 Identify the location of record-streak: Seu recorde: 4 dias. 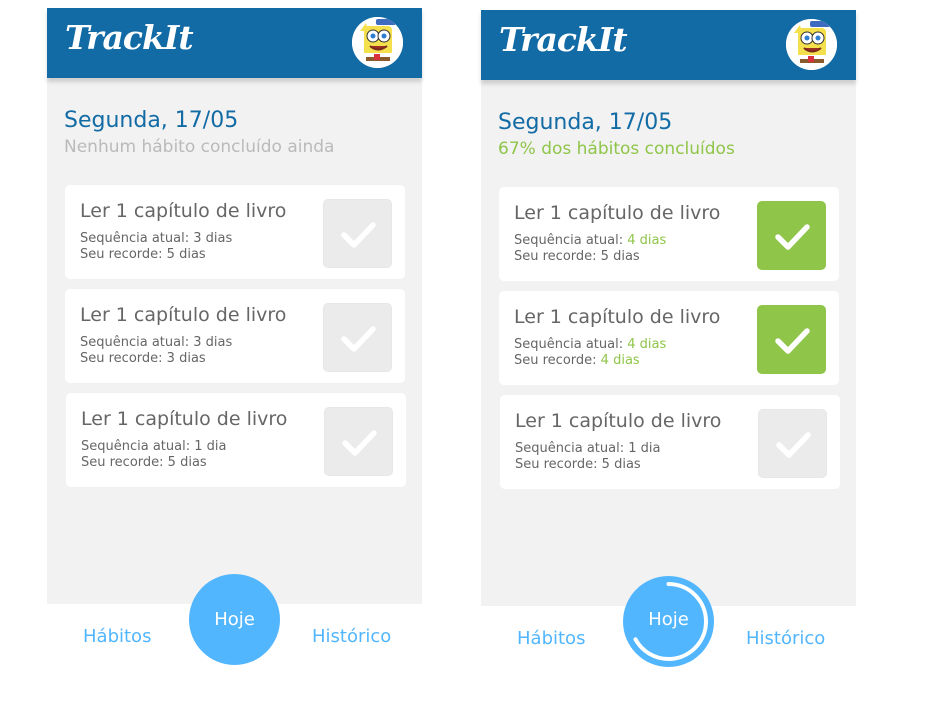
(577, 360).